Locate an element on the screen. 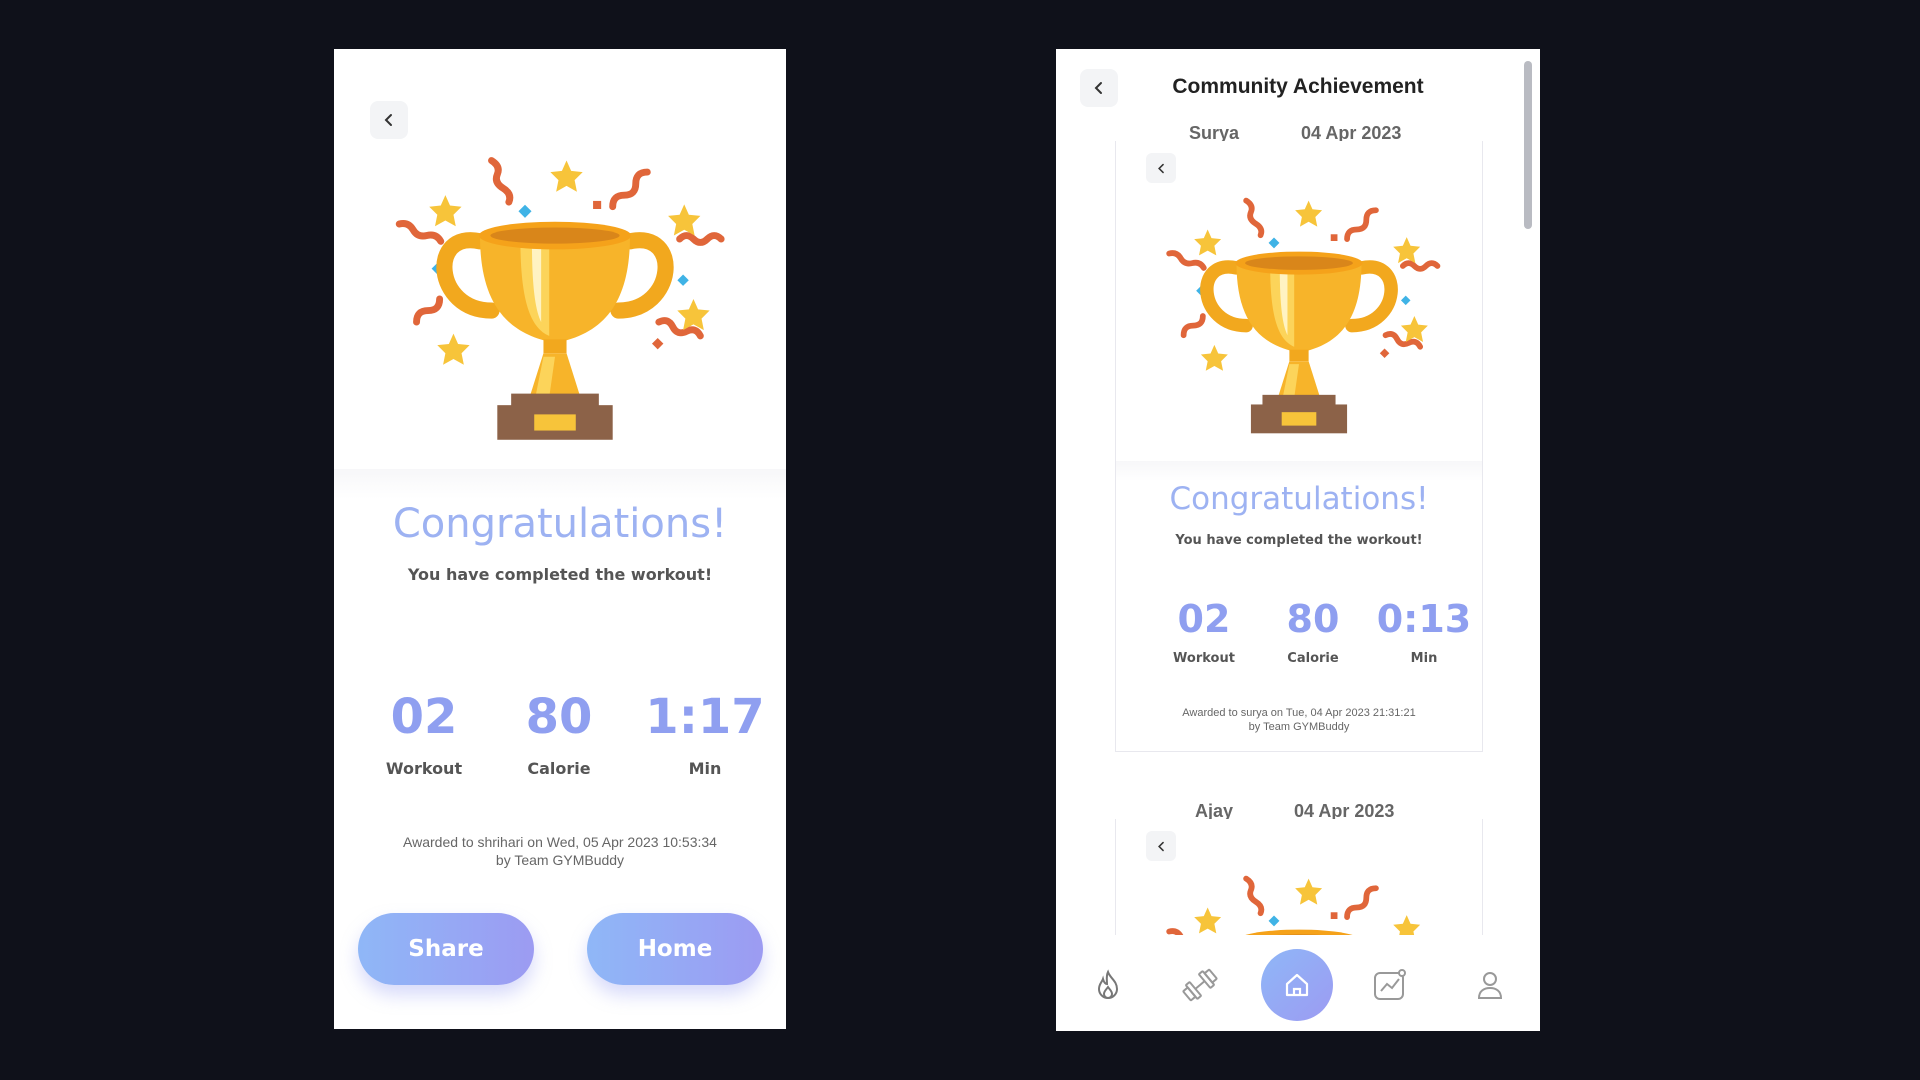  stat-value: 0:13 is located at coordinates (1424, 619).